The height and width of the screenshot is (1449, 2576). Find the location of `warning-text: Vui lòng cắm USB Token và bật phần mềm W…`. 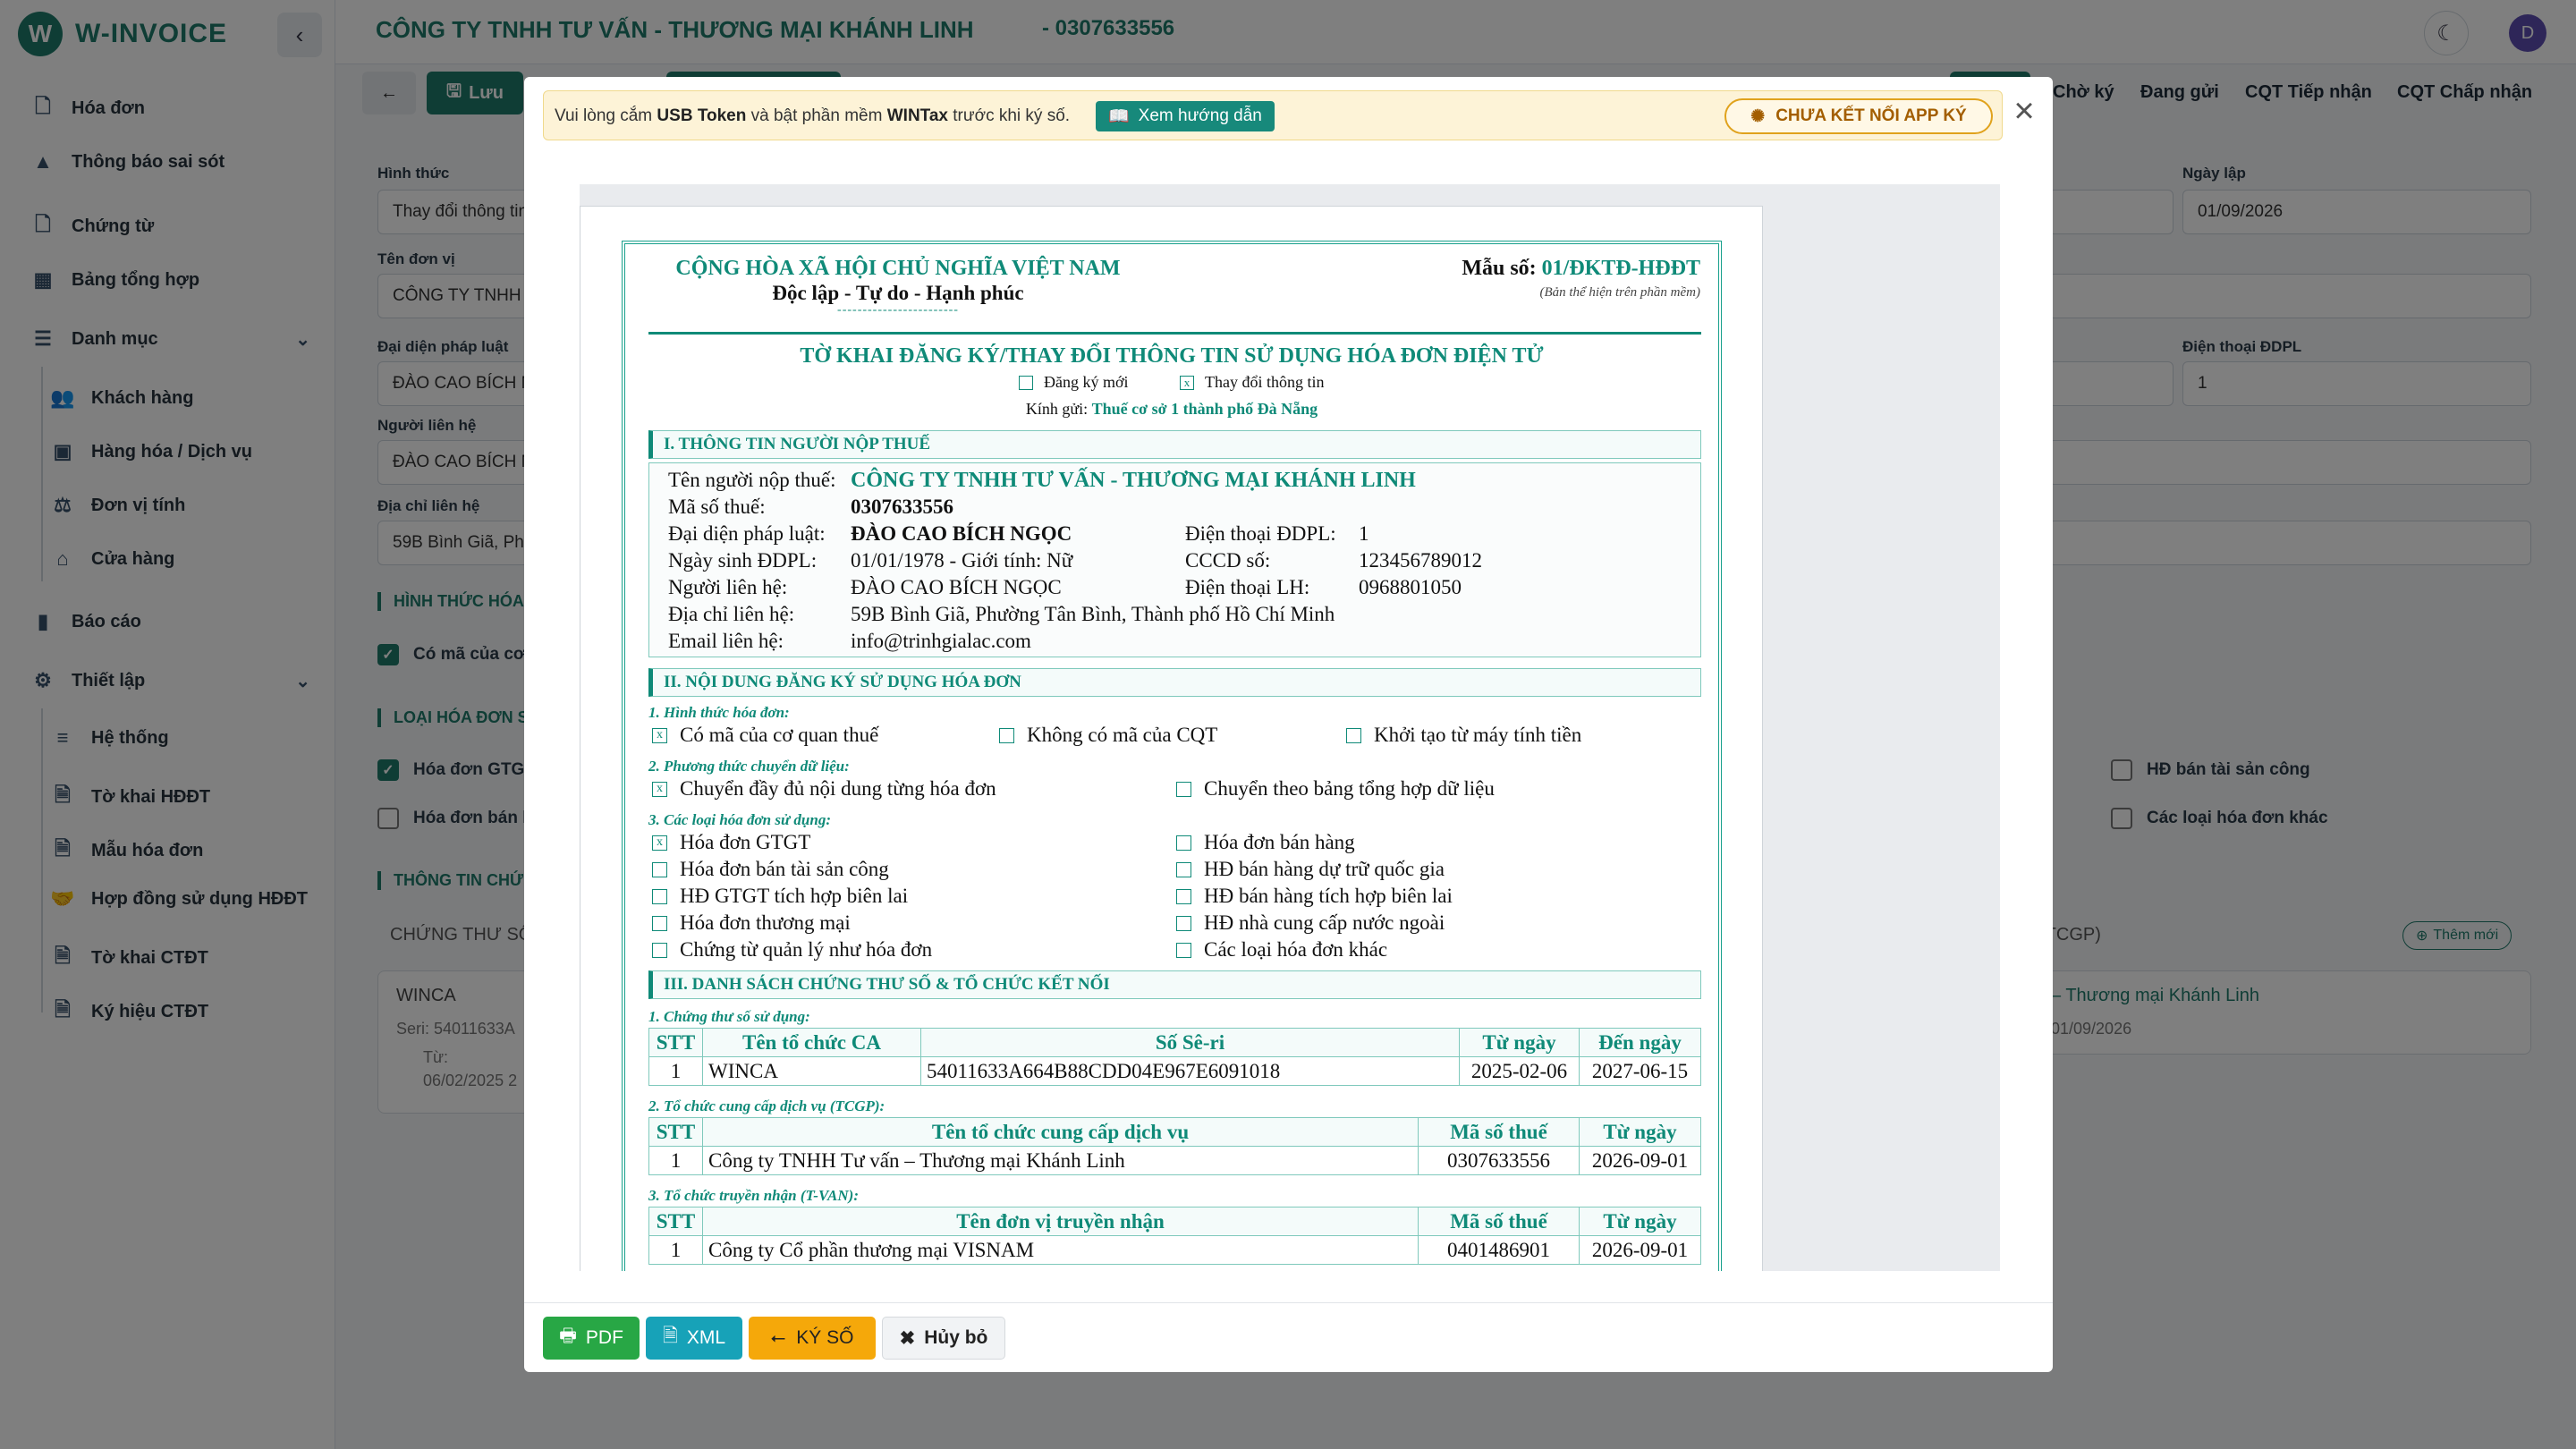

warning-text: Vui lòng cắm USB Token và bật phần mềm W… is located at coordinates (813, 115).